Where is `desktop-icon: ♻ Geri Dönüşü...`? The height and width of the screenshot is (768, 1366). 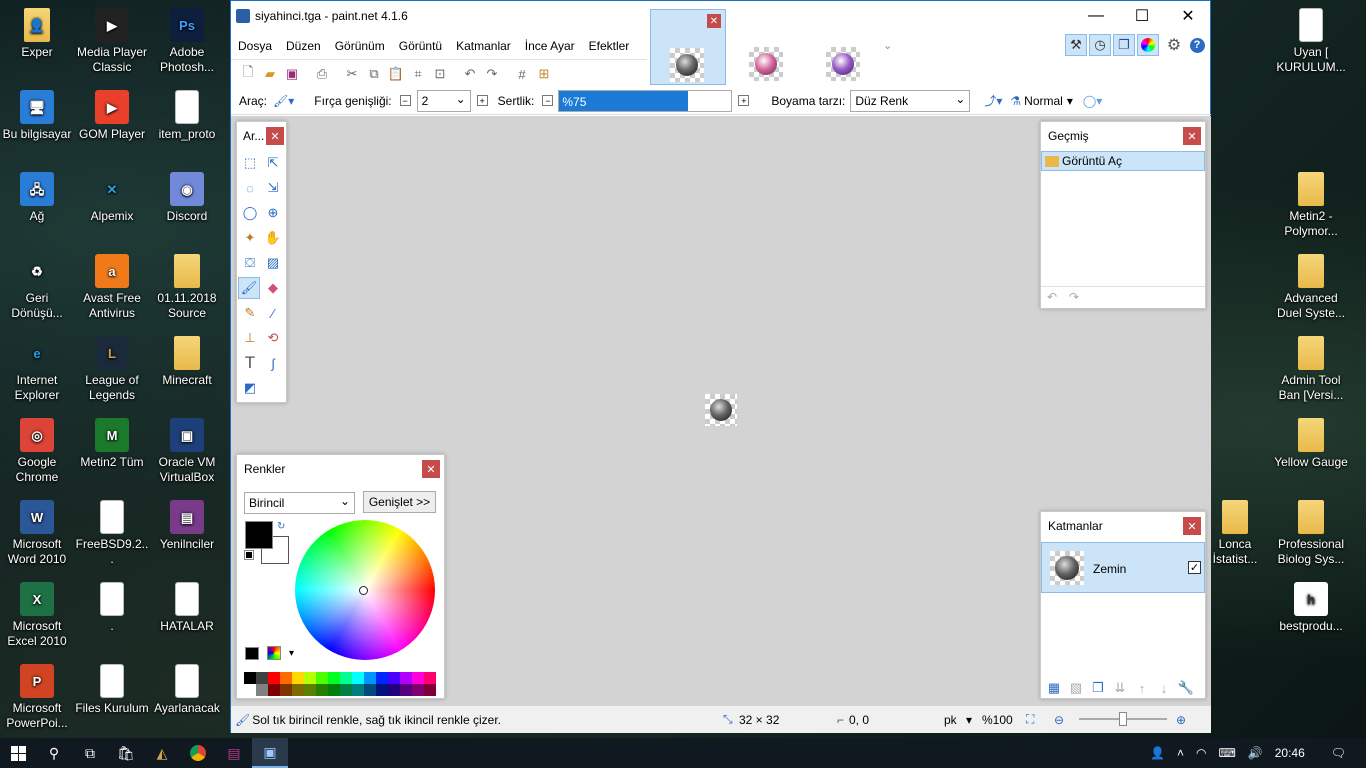 desktop-icon: ♻ Geri Dönüşü... is located at coordinates (37, 290).